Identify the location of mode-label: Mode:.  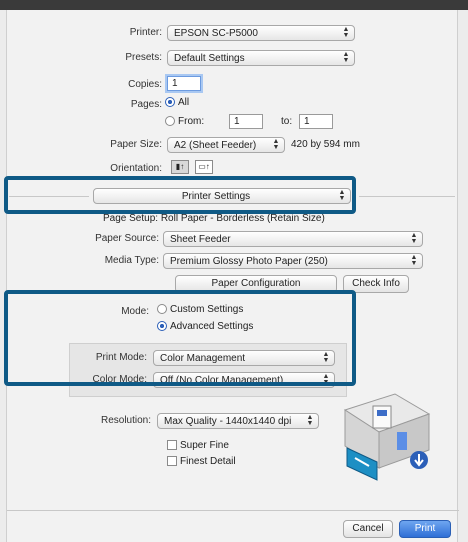
(135, 311).